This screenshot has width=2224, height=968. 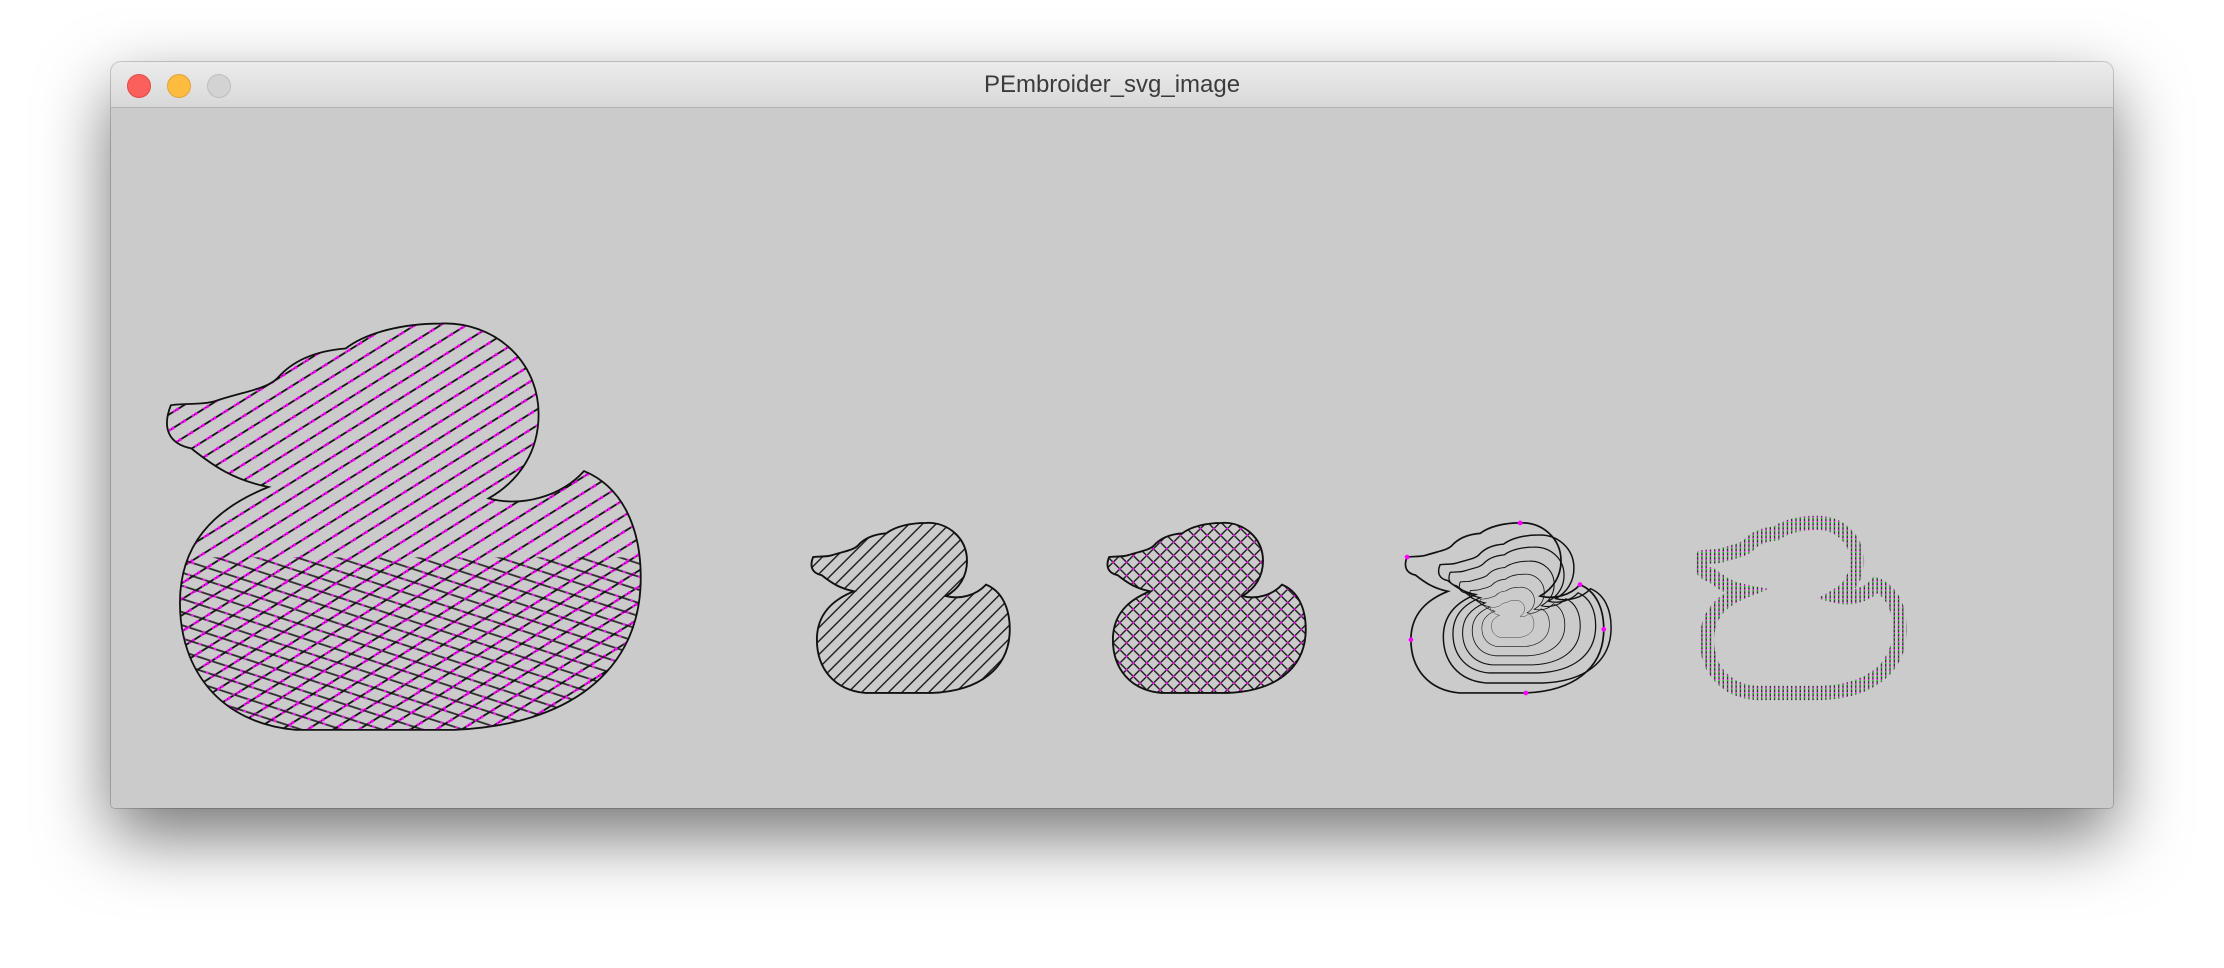 I want to click on duck-crosshatch-fill, so click(x=1206, y=612).